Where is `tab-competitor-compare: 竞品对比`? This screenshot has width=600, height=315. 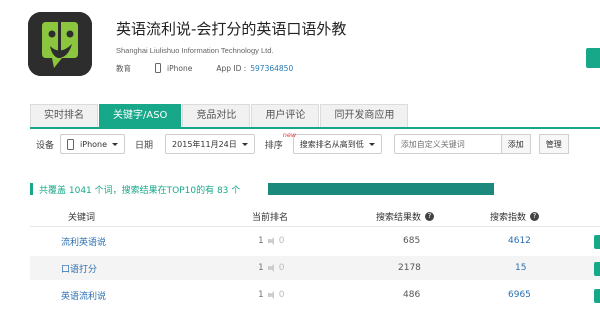
tab-competitor-compare: 竞品对比 is located at coordinates (216, 116).